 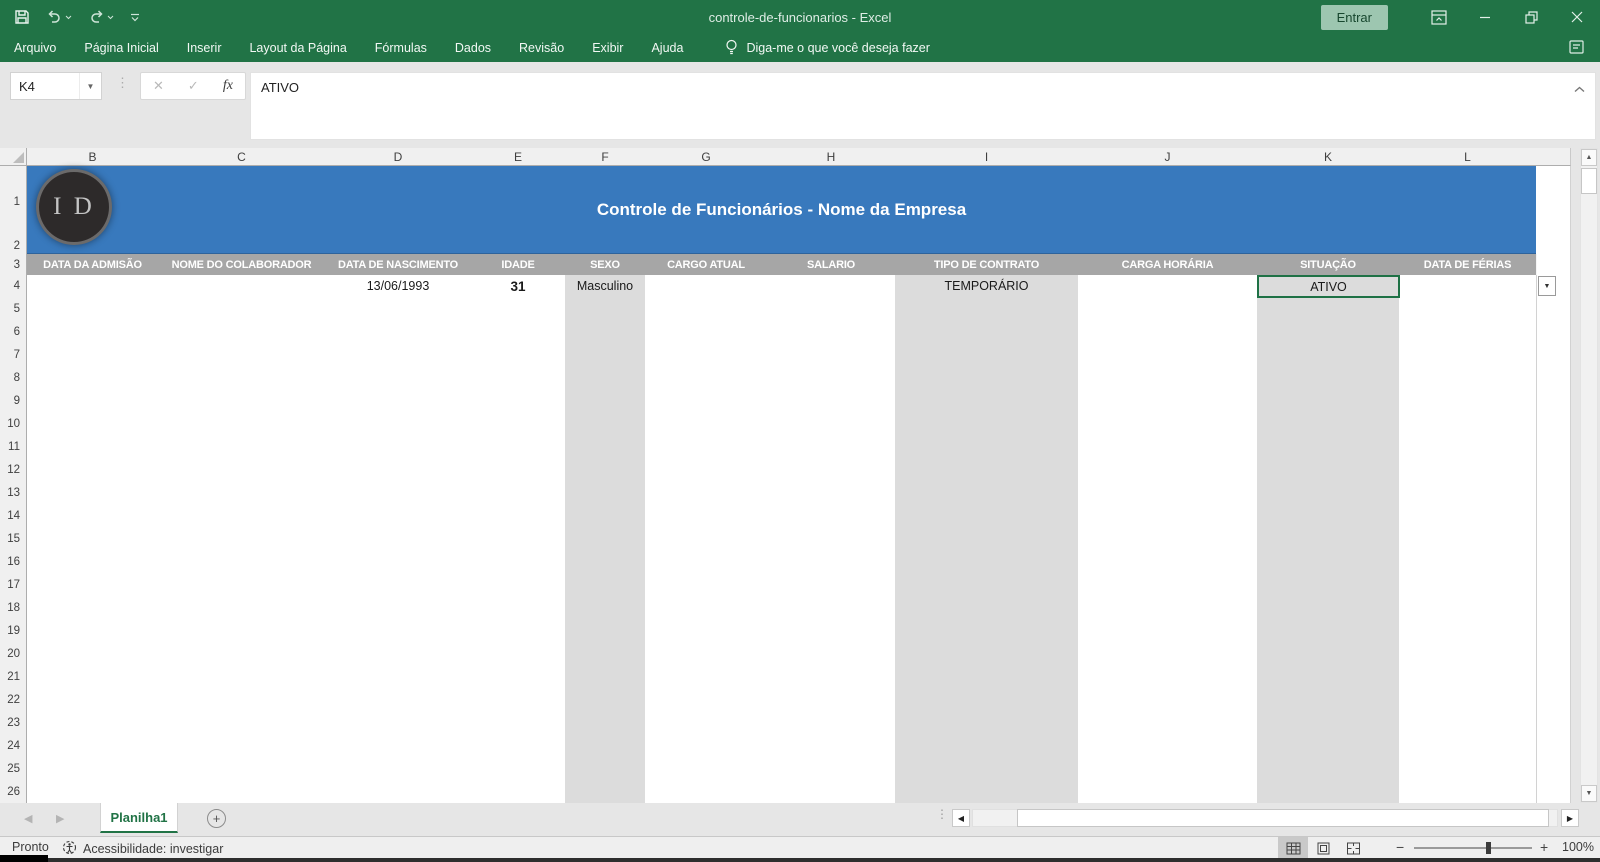 I want to click on cell-I15, so click(x=987, y=539).